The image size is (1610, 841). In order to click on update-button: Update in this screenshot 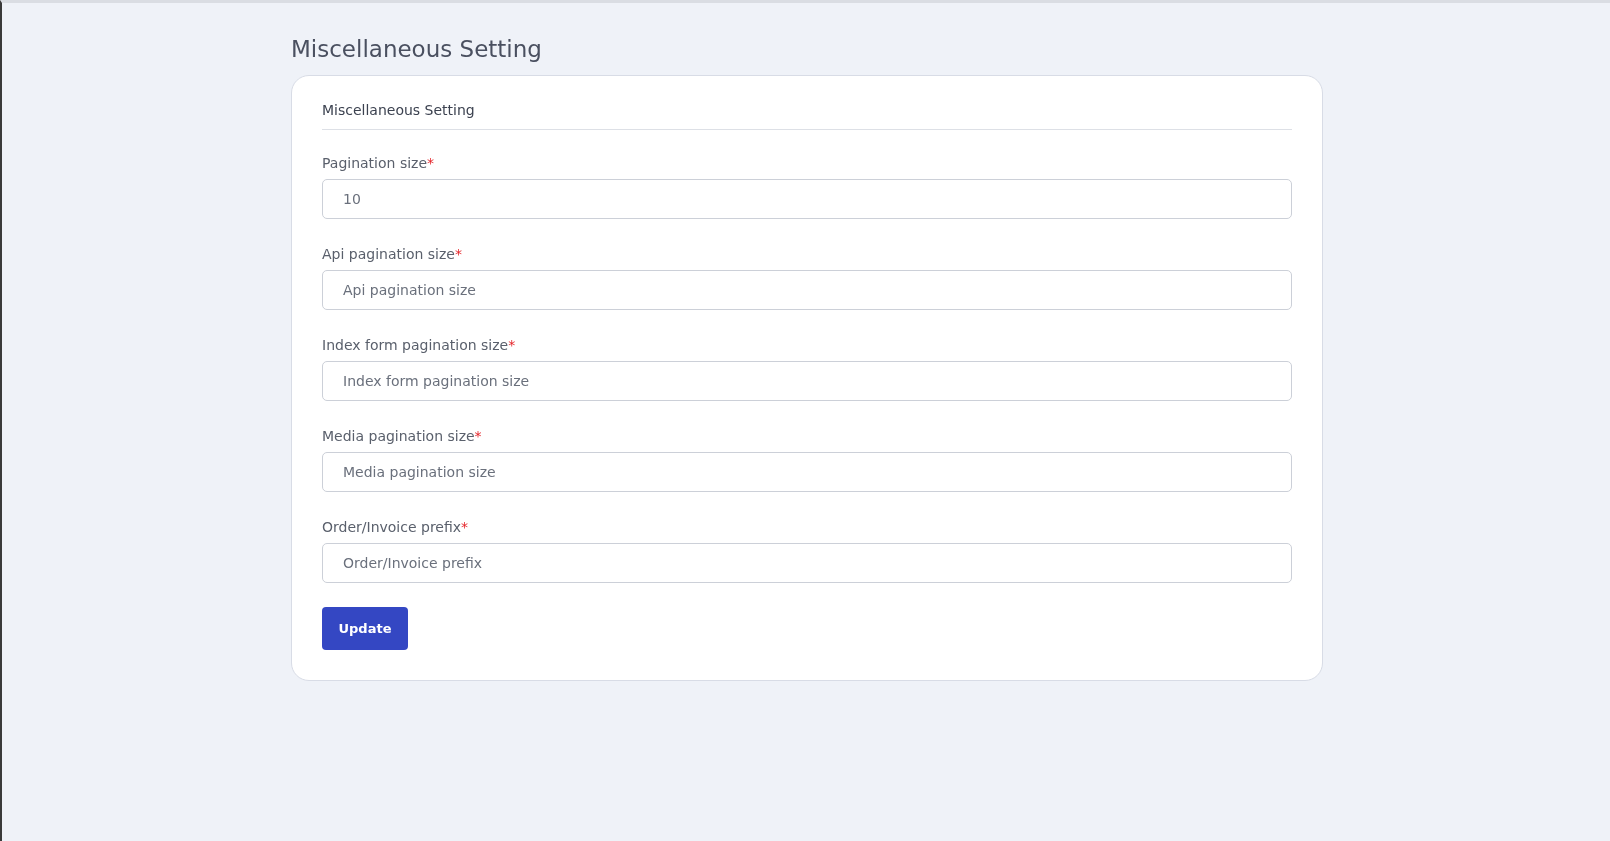, I will do `click(365, 628)`.